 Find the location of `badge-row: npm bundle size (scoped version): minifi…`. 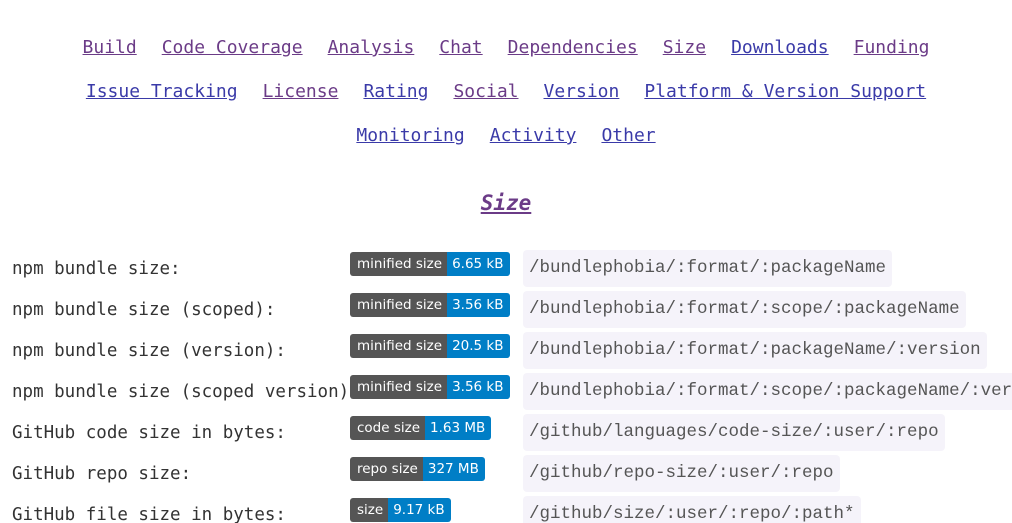

badge-row: npm bundle size (scoped version): minifi… is located at coordinates (506, 393).